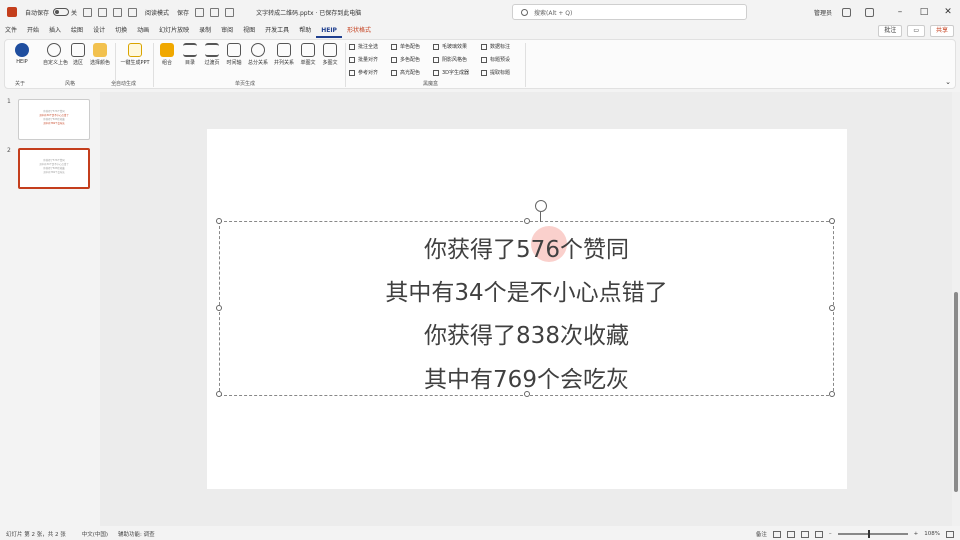 Image resolution: width=960 pixels, height=540 pixels. Describe the element at coordinates (948, 12) in the screenshot. I see `close-button: ✕` at that location.